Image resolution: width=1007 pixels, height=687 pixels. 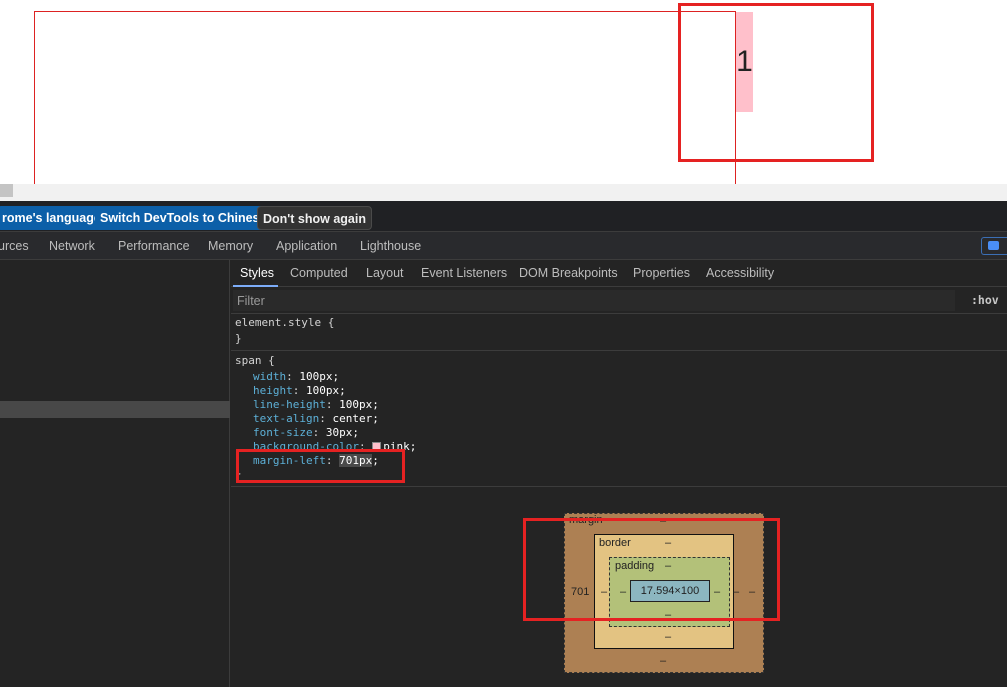 I want to click on annotation-highlight-margin-left, so click(x=320, y=466).